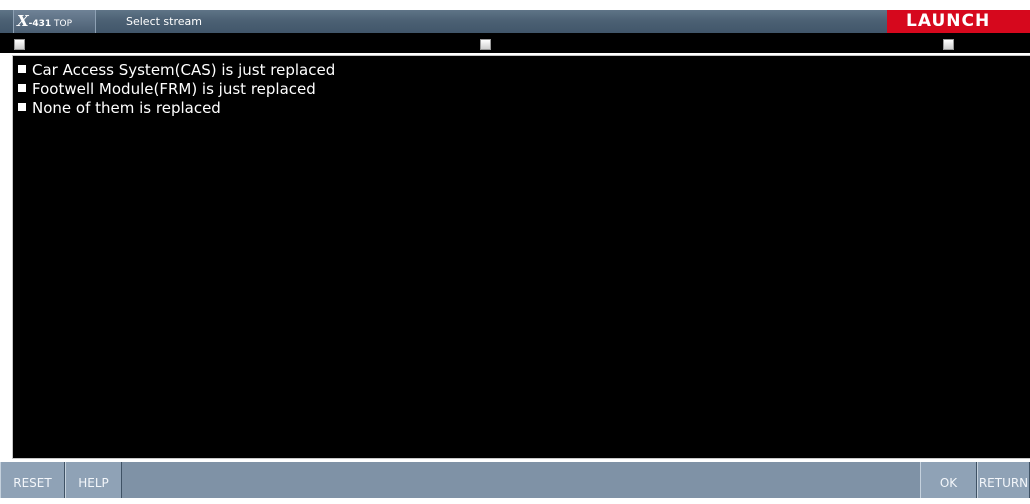 This screenshot has width=1030, height=504. What do you see at coordinates (164, 21) in the screenshot?
I see `window-title: Select stream` at bounding box center [164, 21].